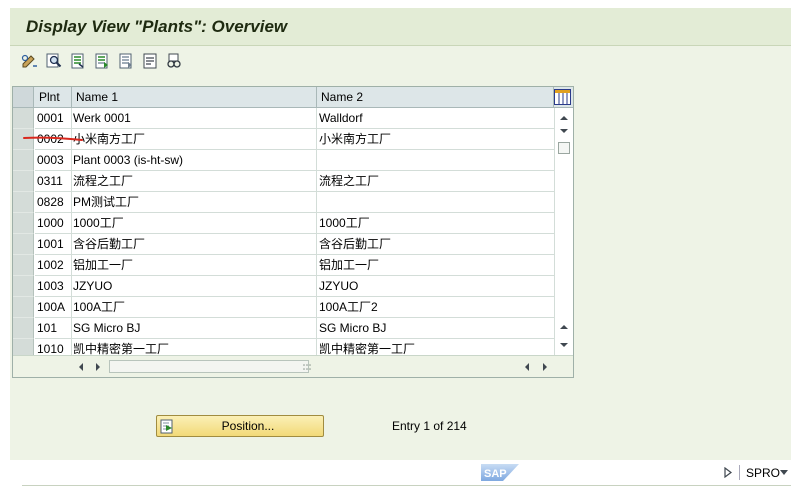 This screenshot has height=487, width=791. Describe the element at coordinates (53, 202) in the screenshot. I see `cell-plnt: 0828` at that location.